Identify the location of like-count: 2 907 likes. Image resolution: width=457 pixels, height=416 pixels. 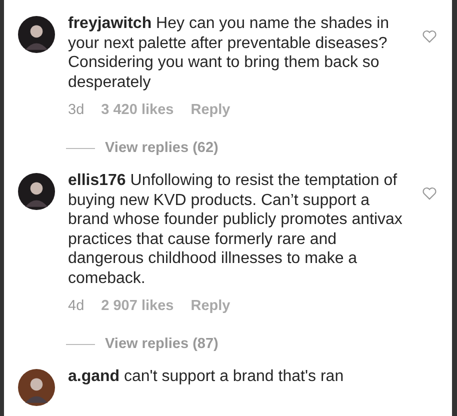
(137, 306).